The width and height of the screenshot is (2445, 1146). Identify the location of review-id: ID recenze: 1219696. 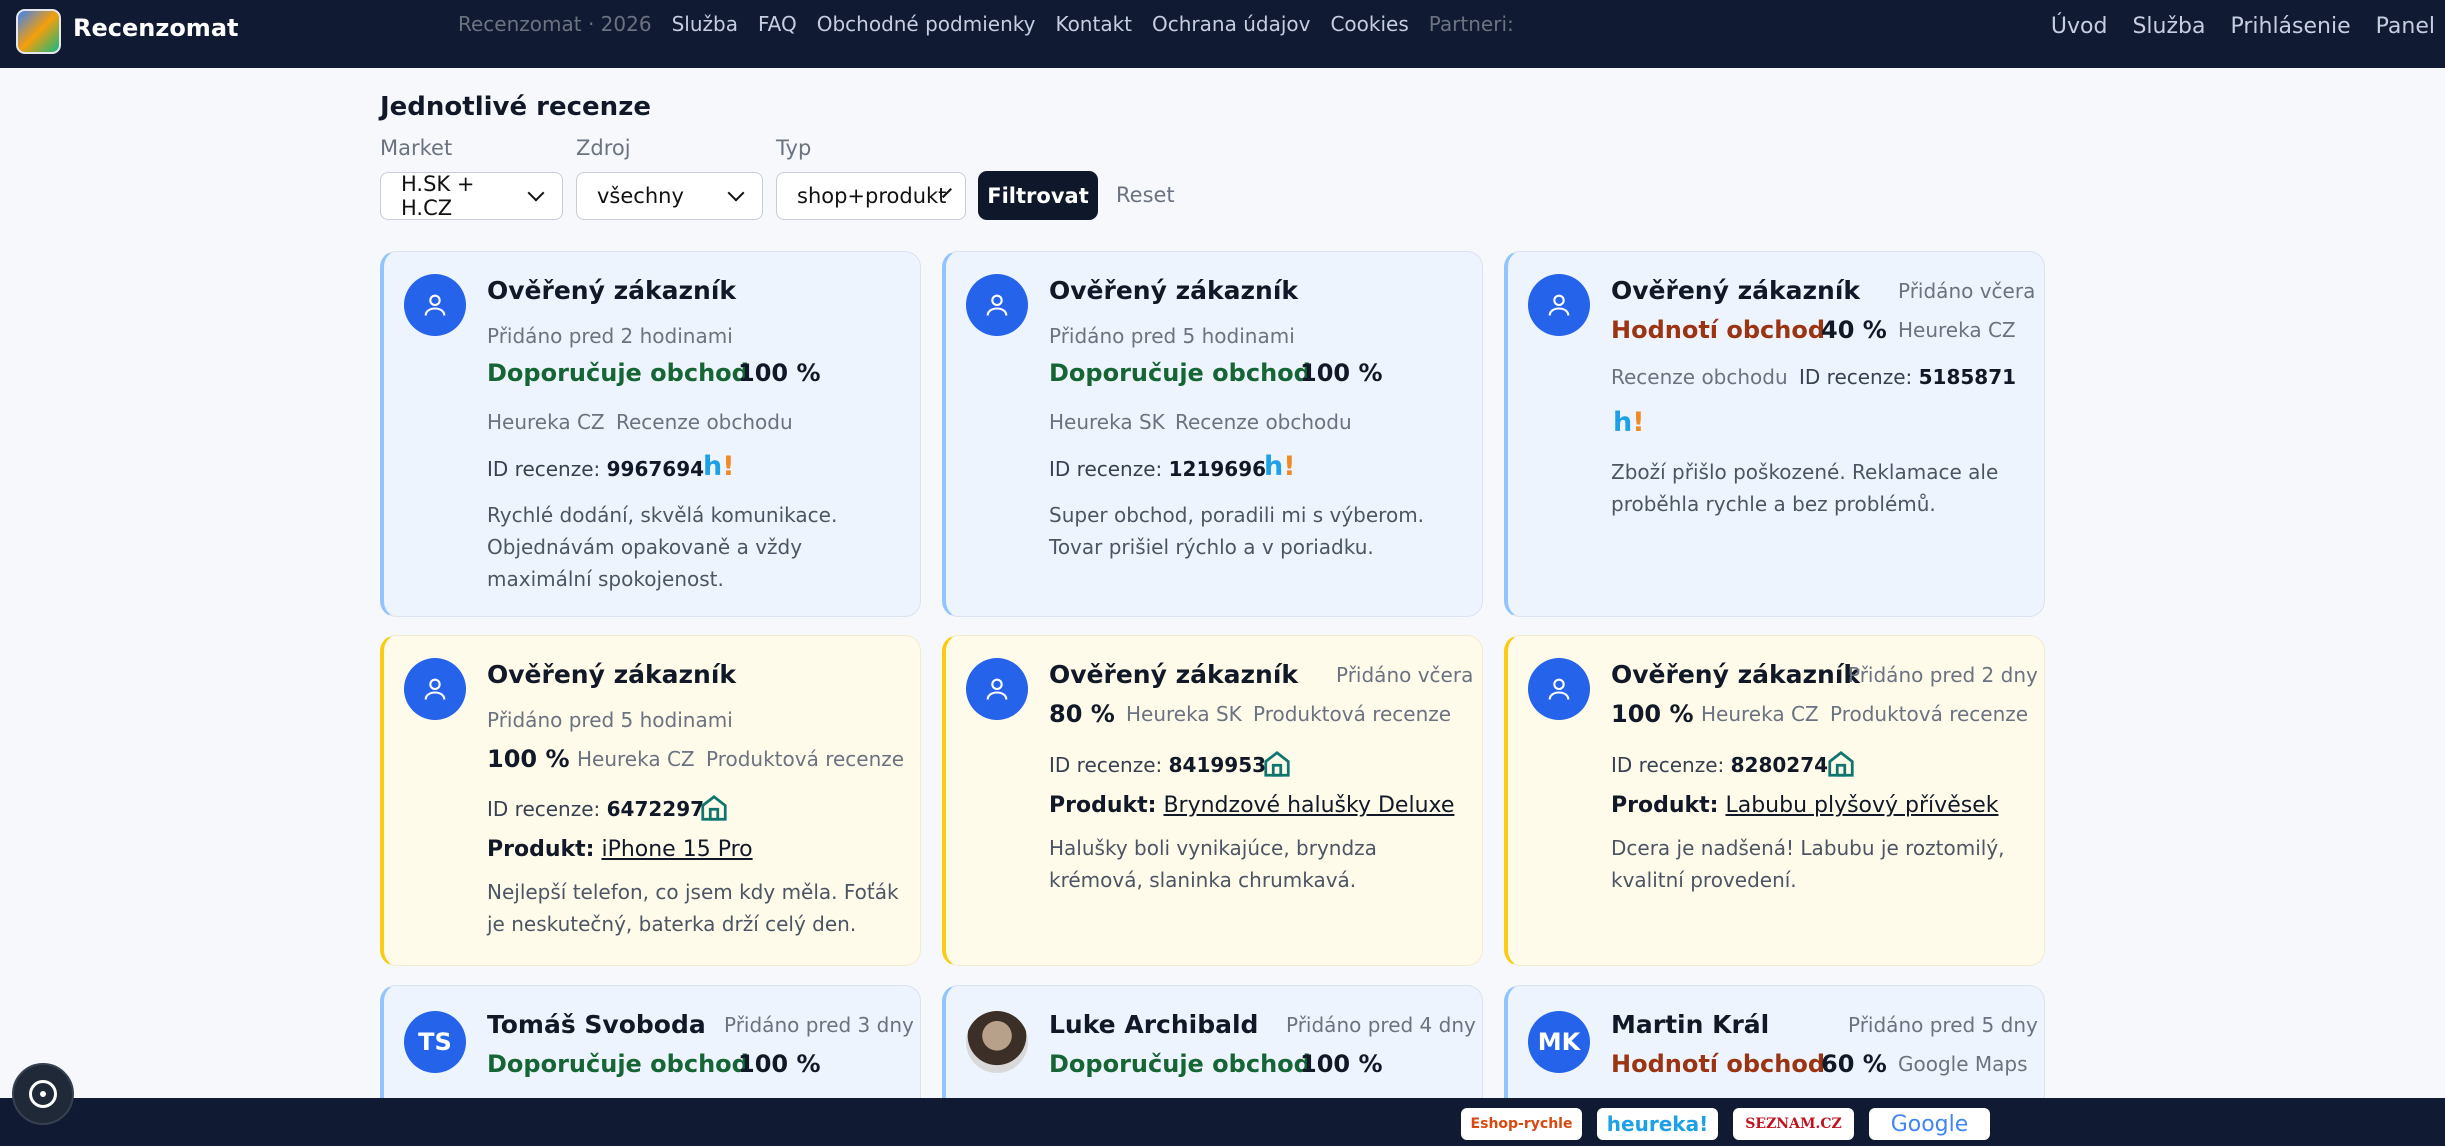
(1158, 469).